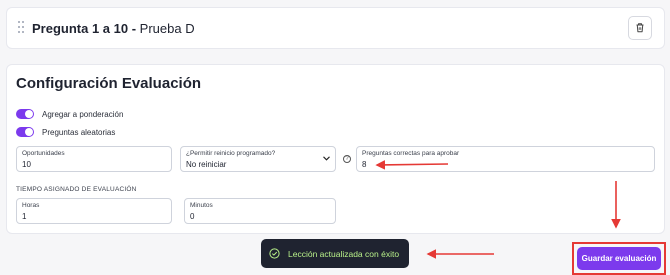  Describe the element at coordinates (498, 209) in the screenshot. I see `annotation-arrows` at that location.